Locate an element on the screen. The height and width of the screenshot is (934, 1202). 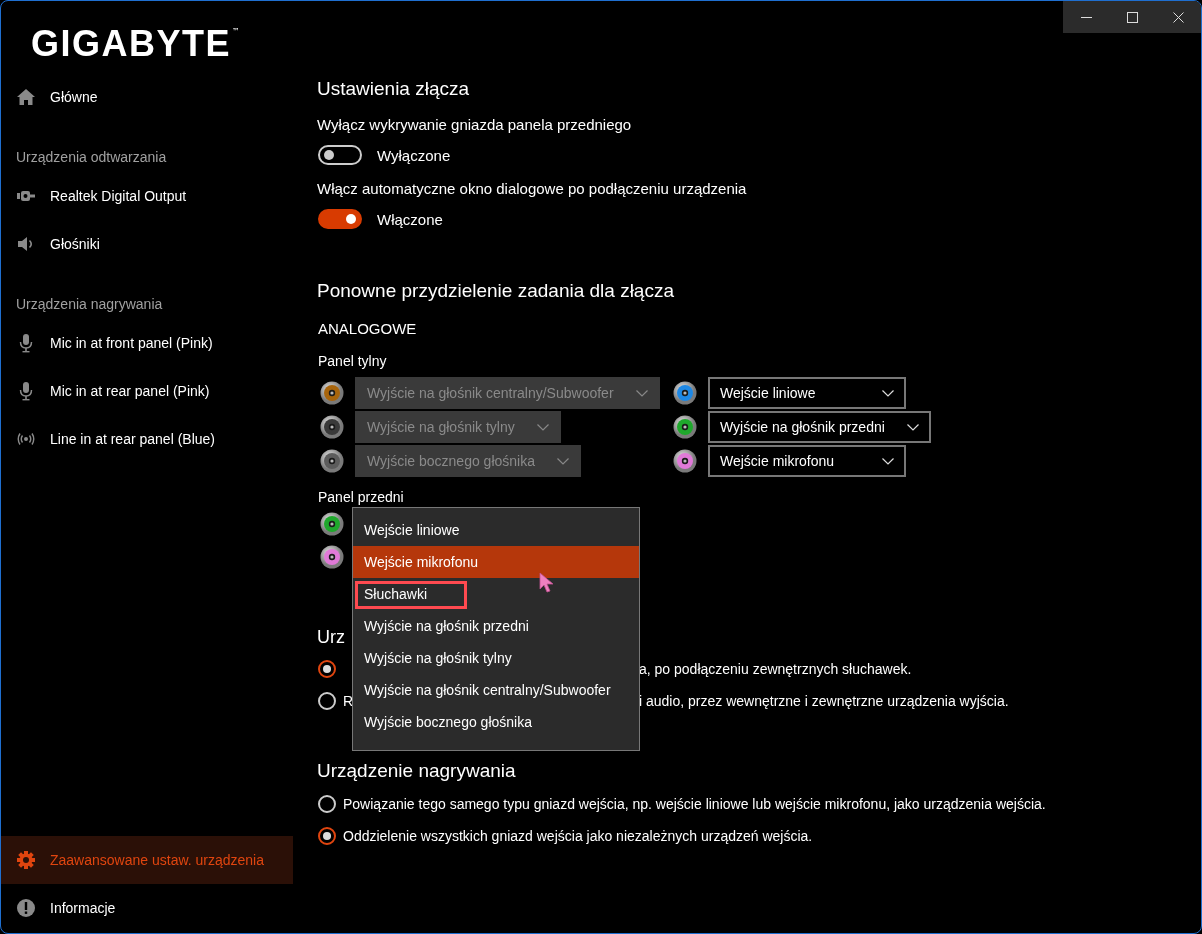
sidebar-item: Mic in at front panel (Pink) is located at coordinates (147, 343).